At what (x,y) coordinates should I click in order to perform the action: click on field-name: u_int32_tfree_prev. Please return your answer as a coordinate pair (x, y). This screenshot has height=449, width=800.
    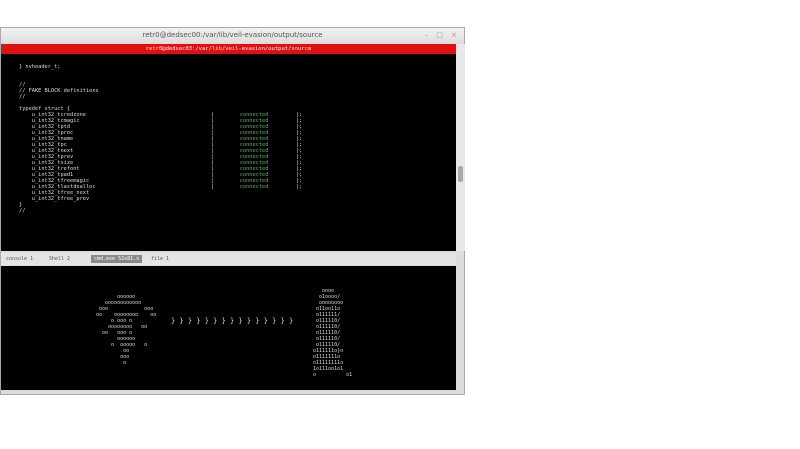
    Looking at the image, I should click on (54, 199).